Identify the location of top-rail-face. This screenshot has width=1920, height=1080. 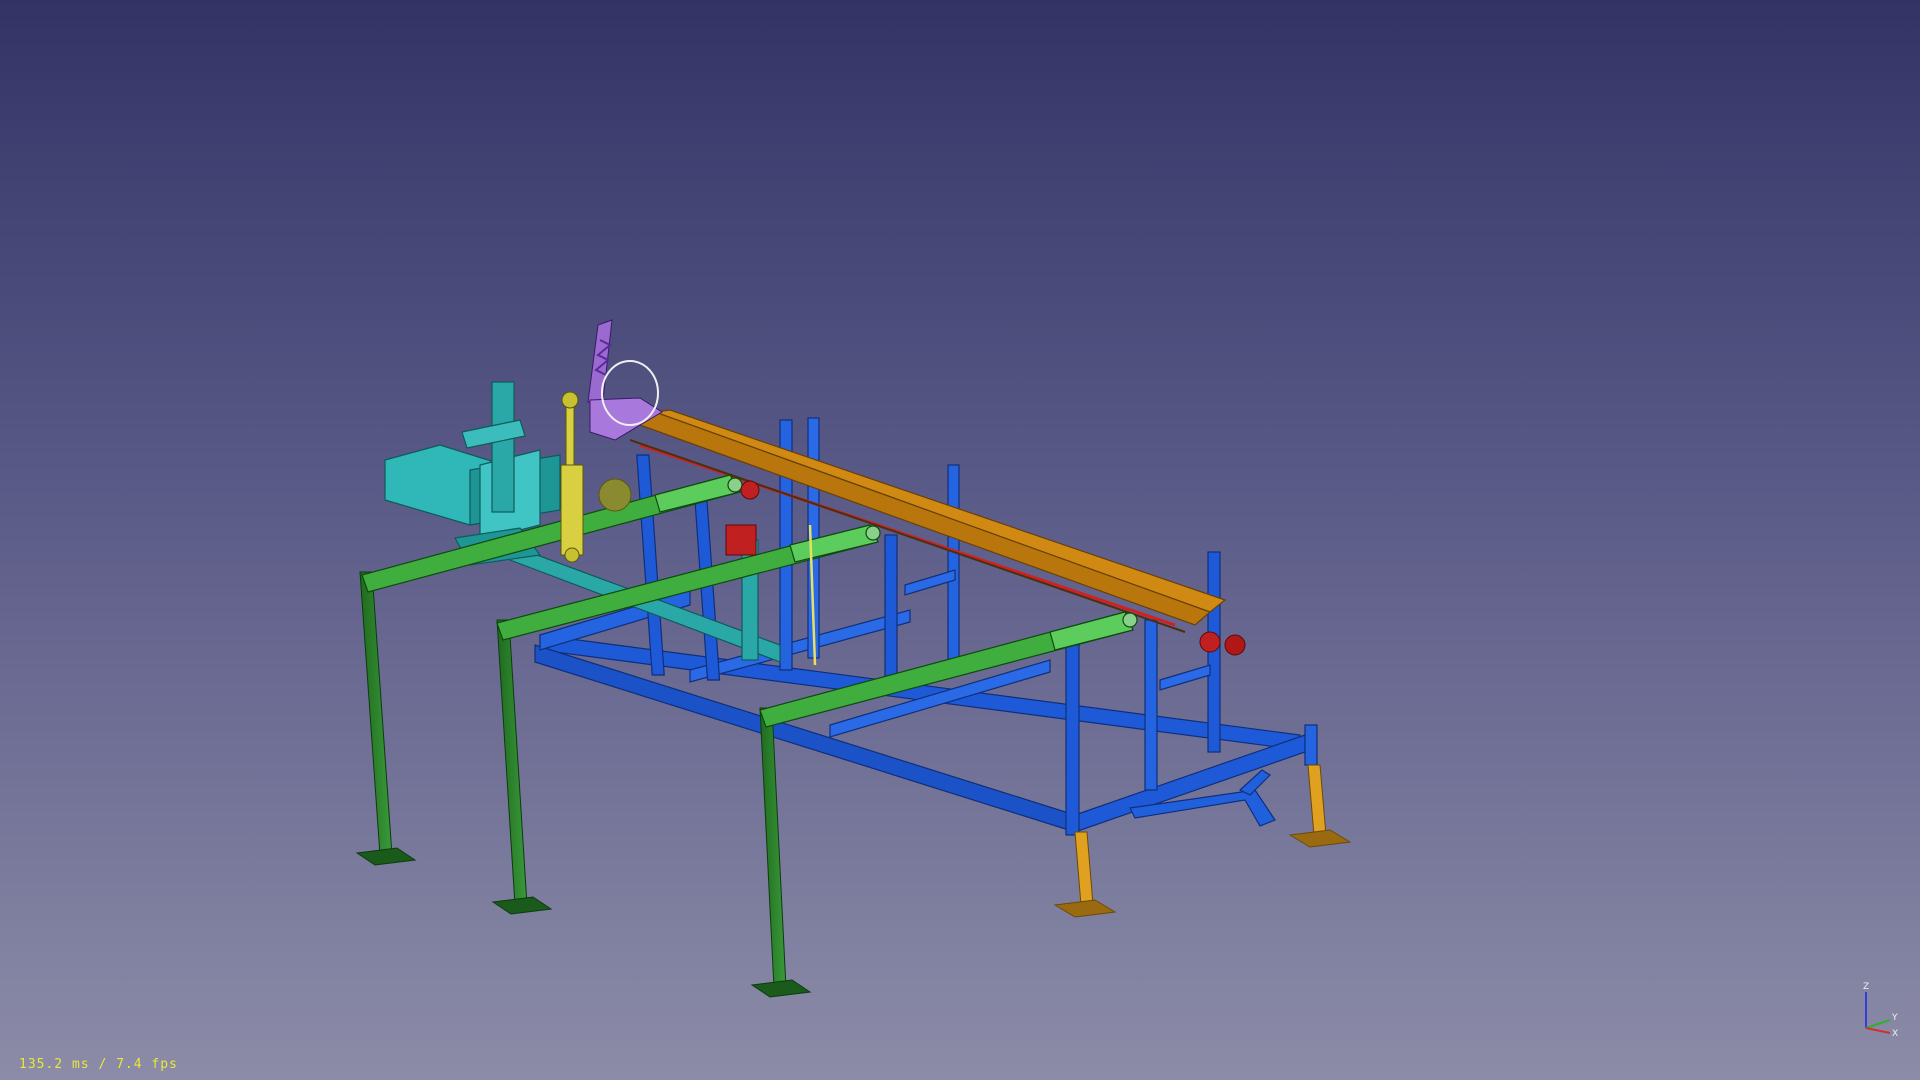
(925, 518).